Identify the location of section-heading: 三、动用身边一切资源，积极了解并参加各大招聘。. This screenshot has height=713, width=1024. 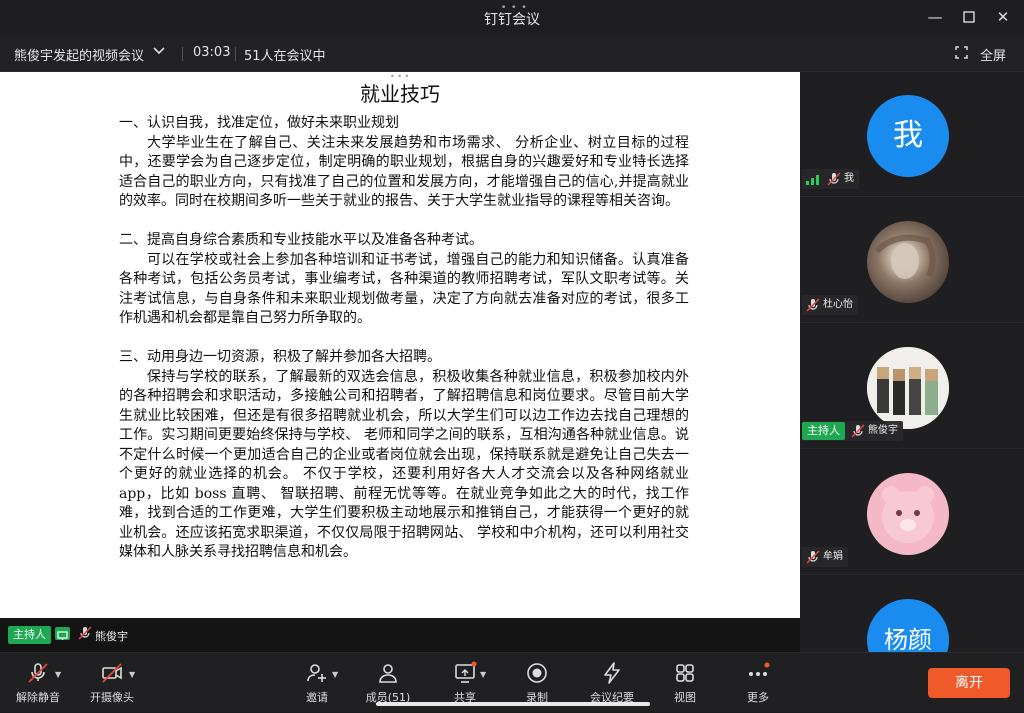
(280, 357).